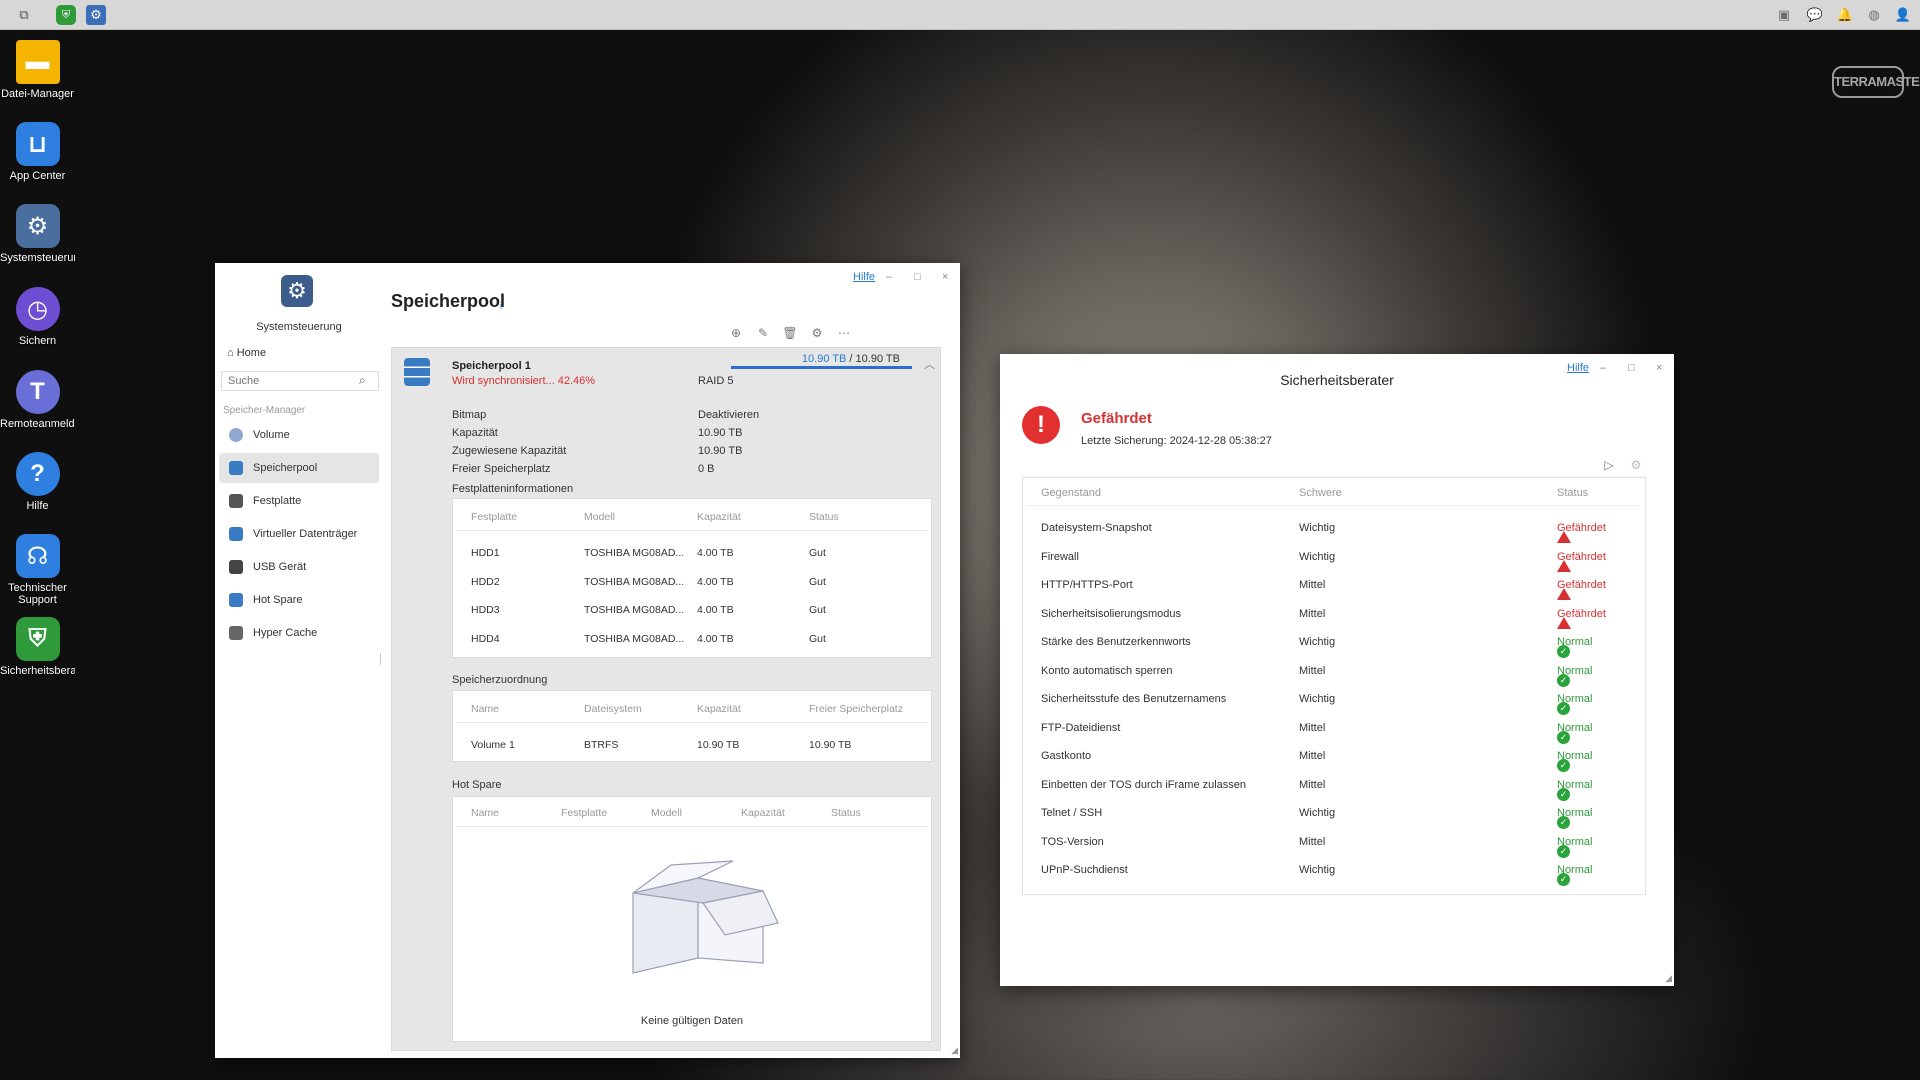 The image size is (1920, 1080). Describe the element at coordinates (37, 317) in the screenshot. I see `desktop-icon: ◷ Sichern` at that location.